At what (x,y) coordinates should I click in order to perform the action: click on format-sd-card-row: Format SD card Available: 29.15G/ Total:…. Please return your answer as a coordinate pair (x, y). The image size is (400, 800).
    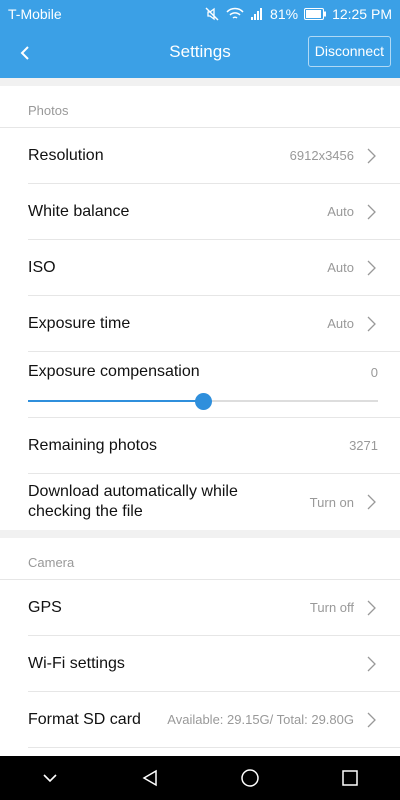
    Looking at the image, I should click on (214, 720).